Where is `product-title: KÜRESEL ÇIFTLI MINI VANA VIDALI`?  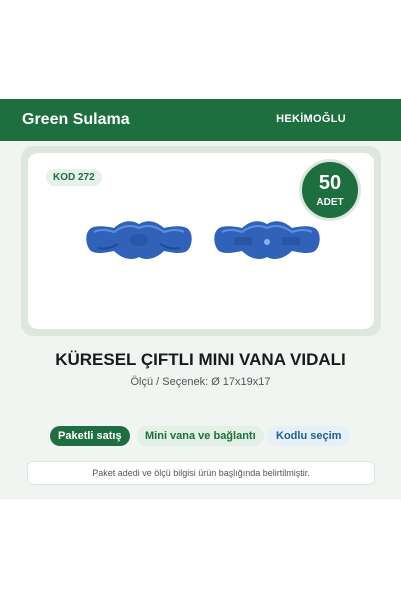
product-title: KÜRESEL ÇIFTLI MINI VANA VIDALI is located at coordinates (200, 359).